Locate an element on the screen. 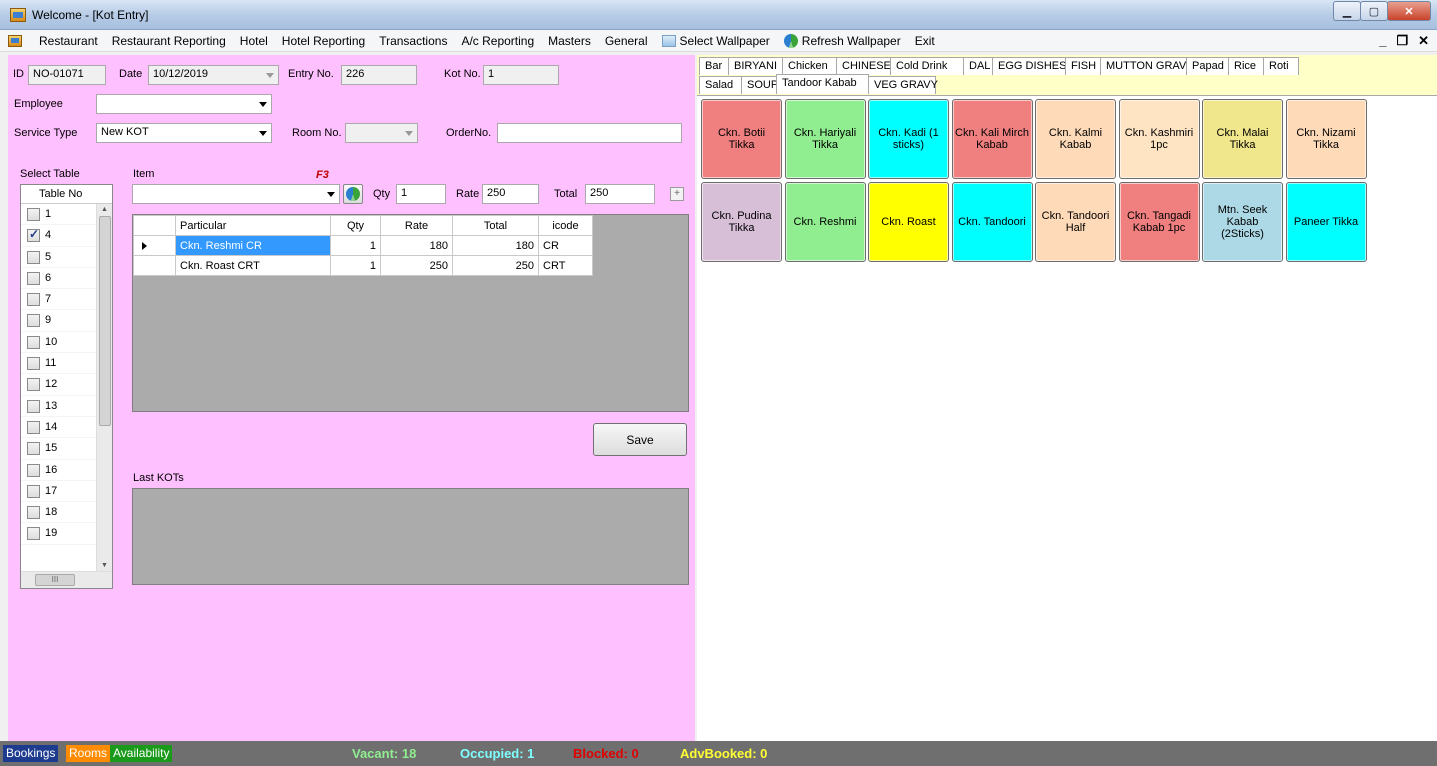 Image resolution: width=1437 pixels, height=766 pixels. employee-select is located at coordinates (184, 104).